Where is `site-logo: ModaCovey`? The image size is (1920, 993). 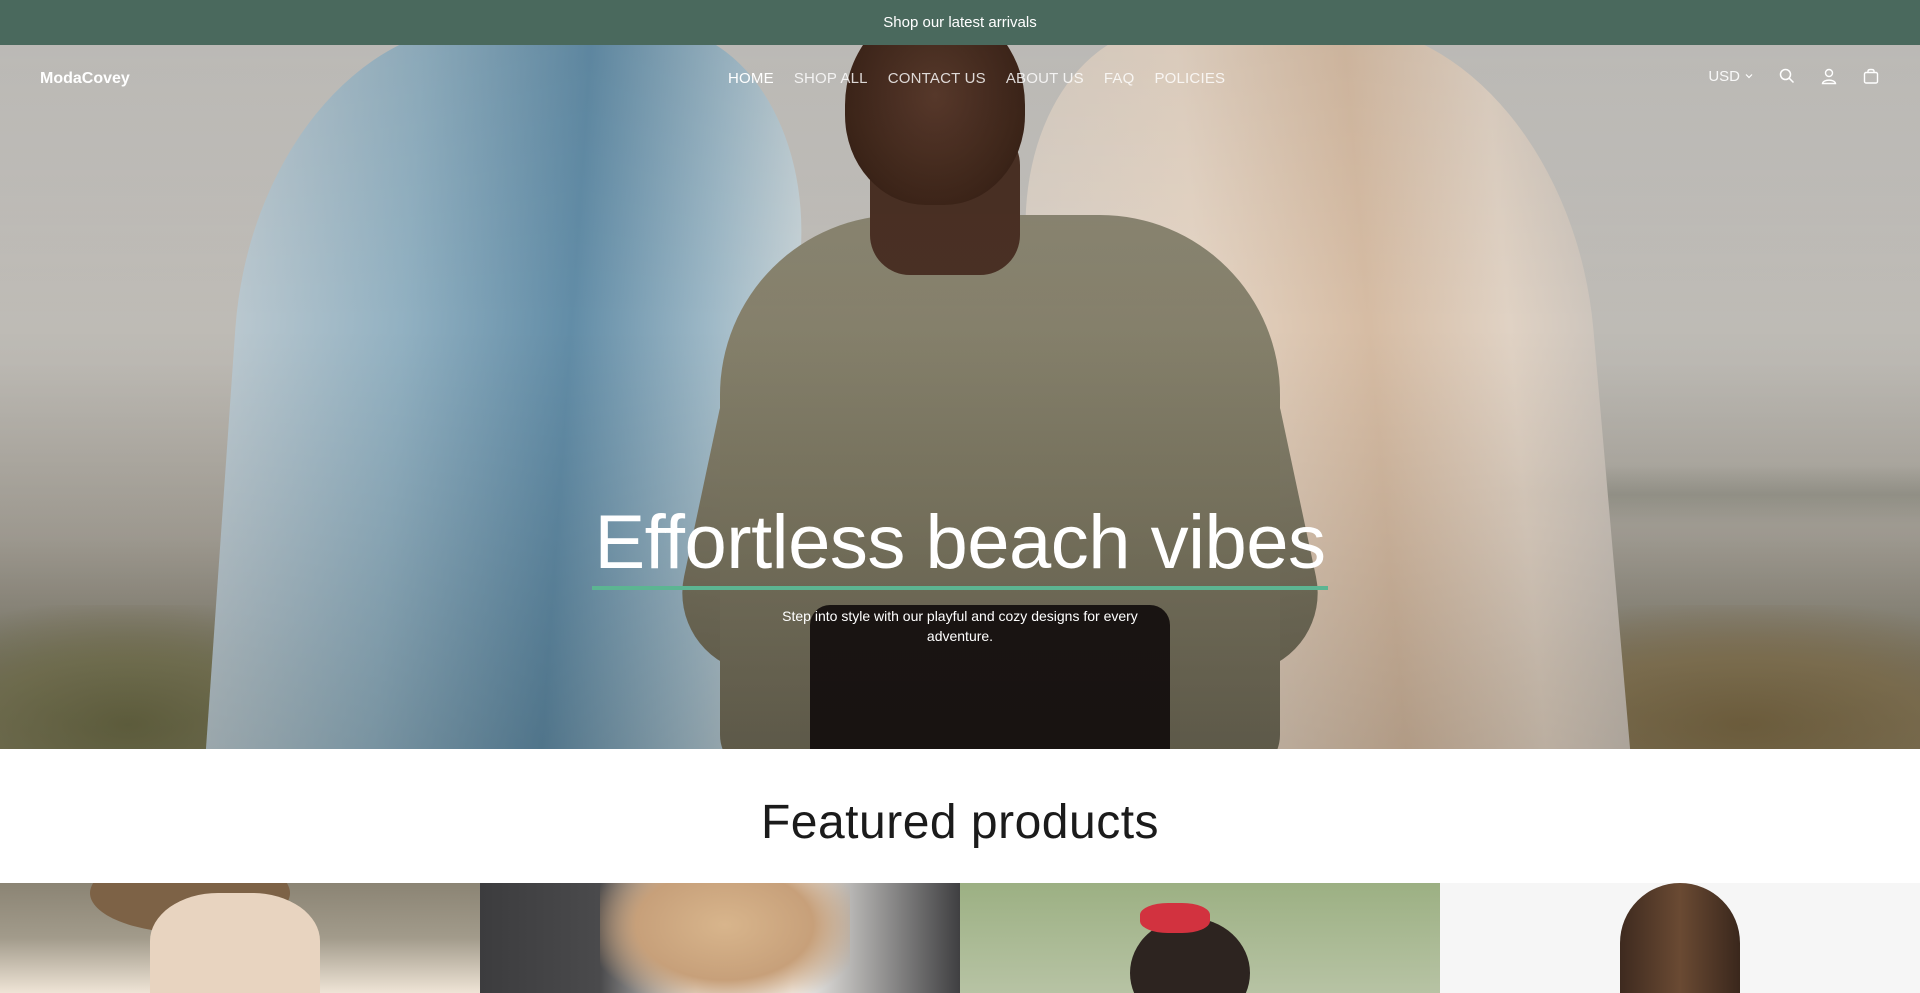 site-logo: ModaCovey is located at coordinates (85, 79).